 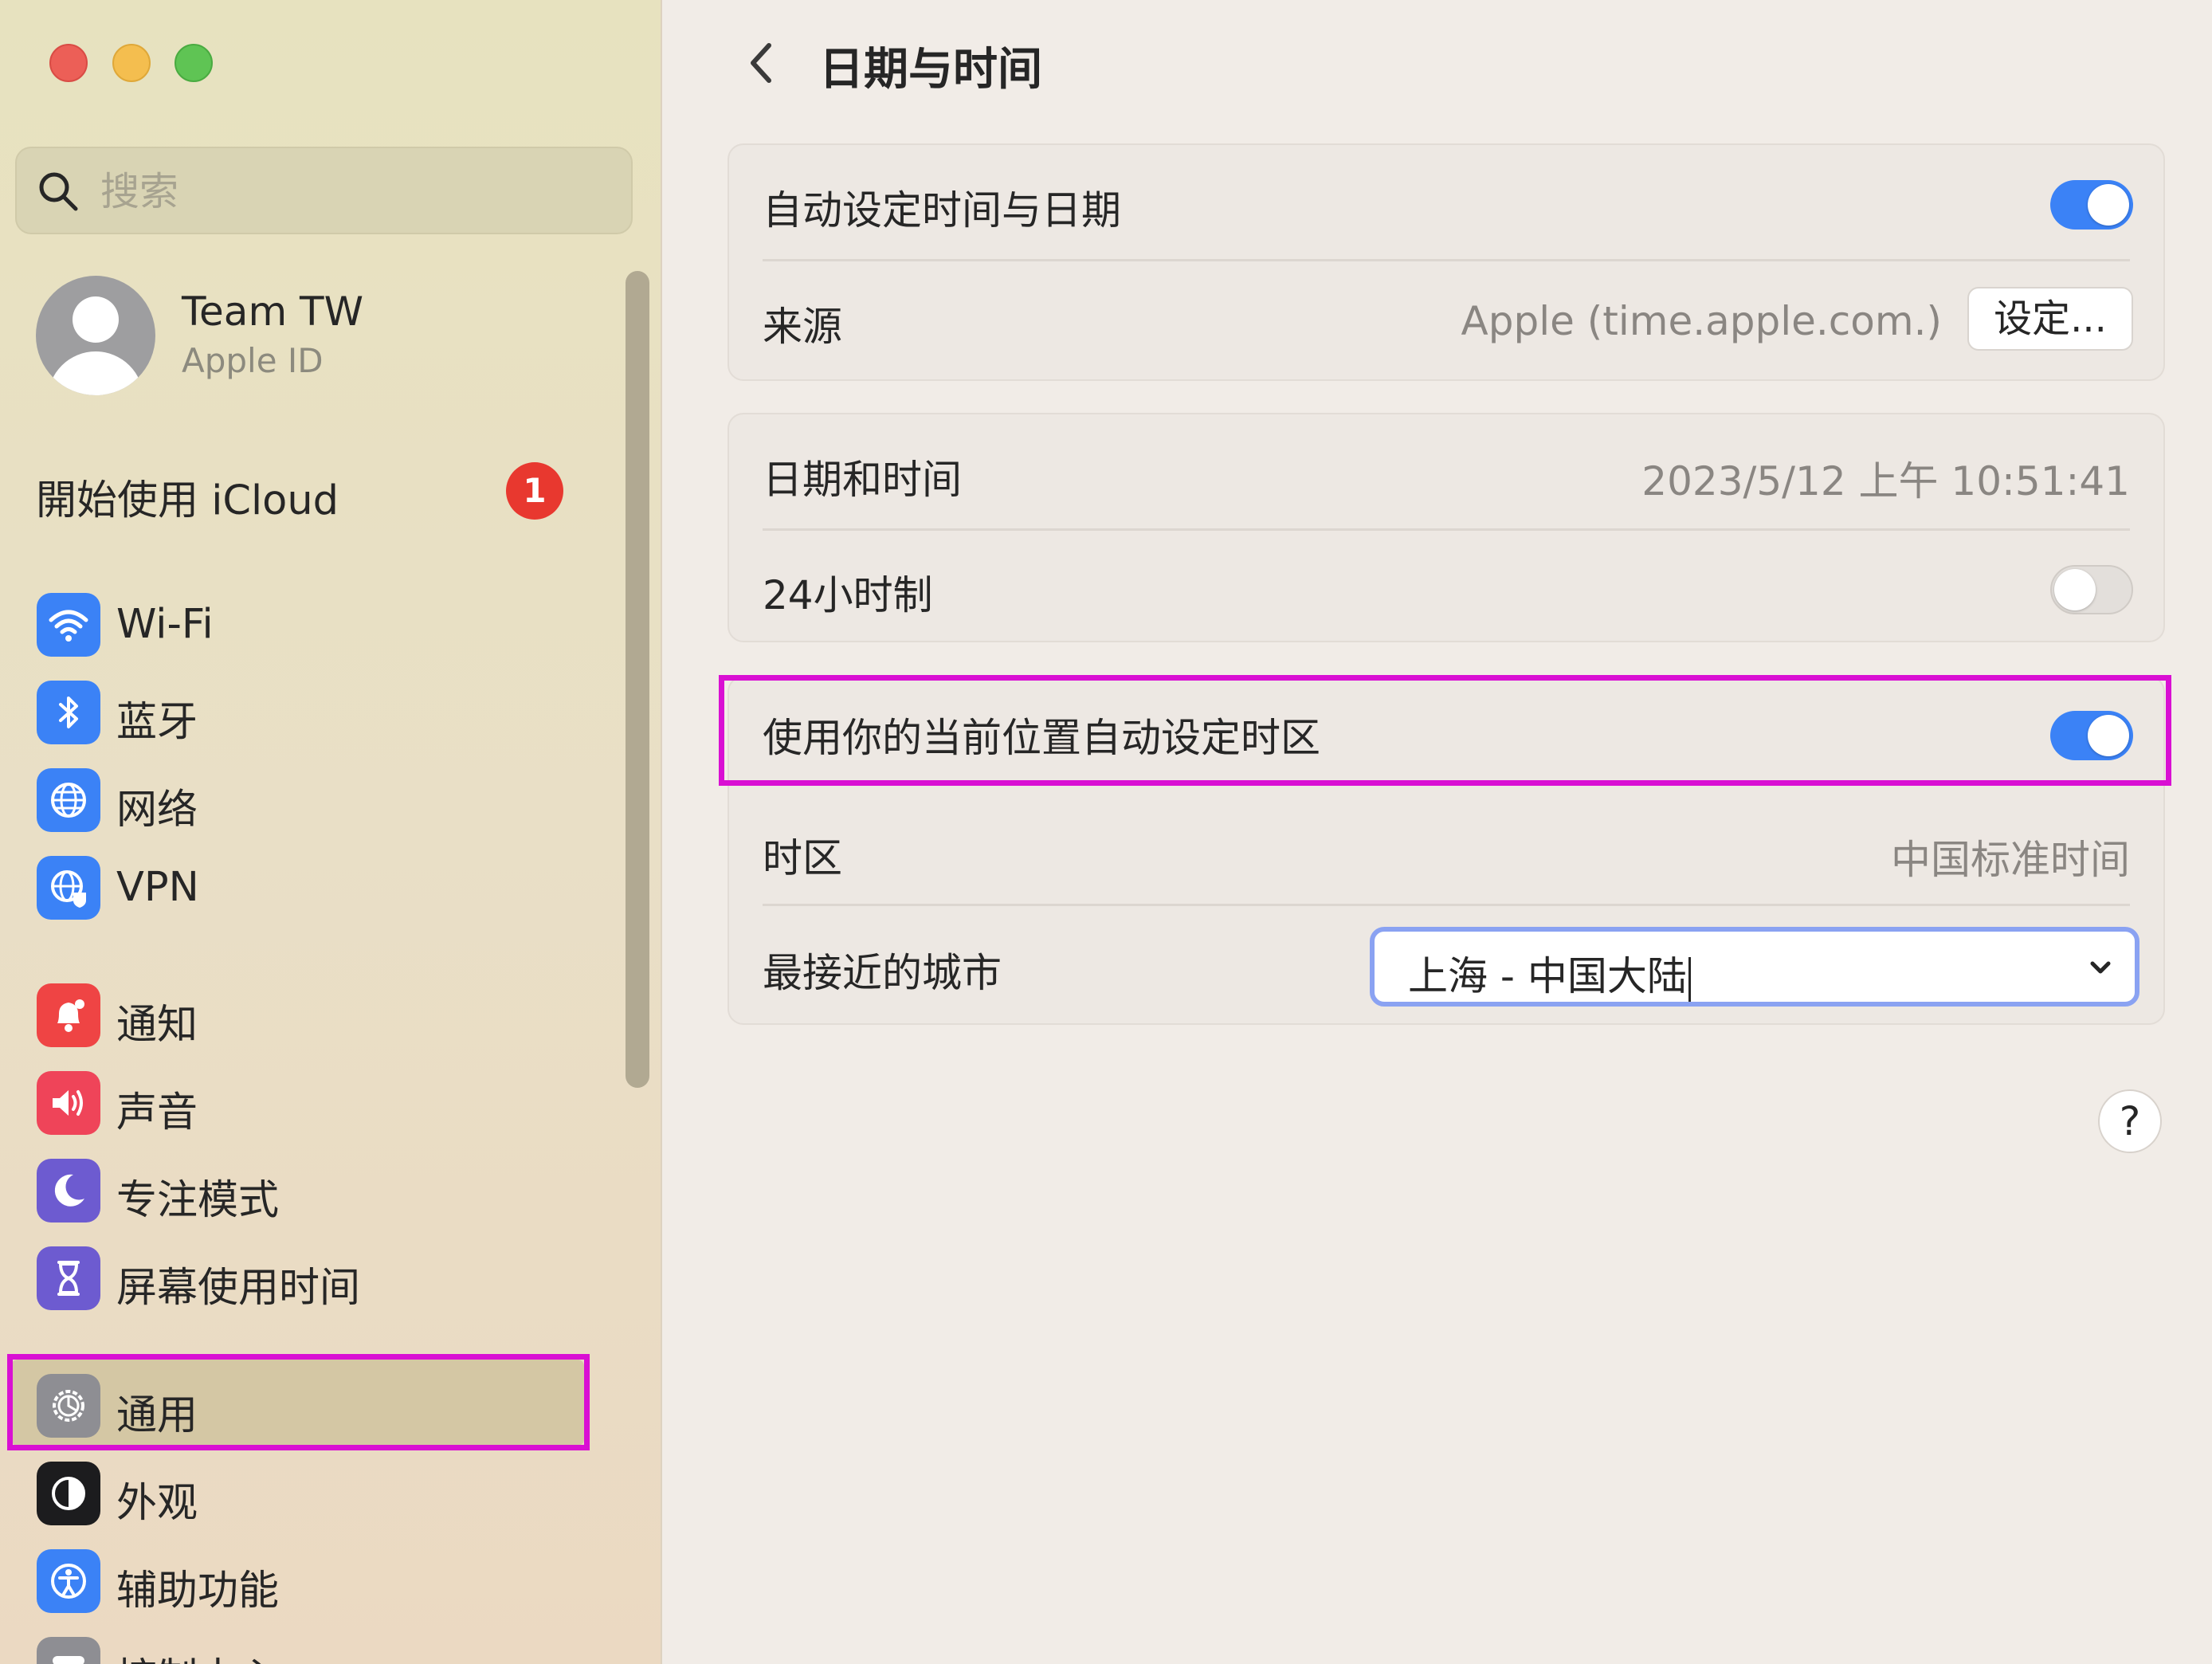 What do you see at coordinates (198, 1591) in the screenshot?
I see `sidebar-item-label: 辅助功能` at bounding box center [198, 1591].